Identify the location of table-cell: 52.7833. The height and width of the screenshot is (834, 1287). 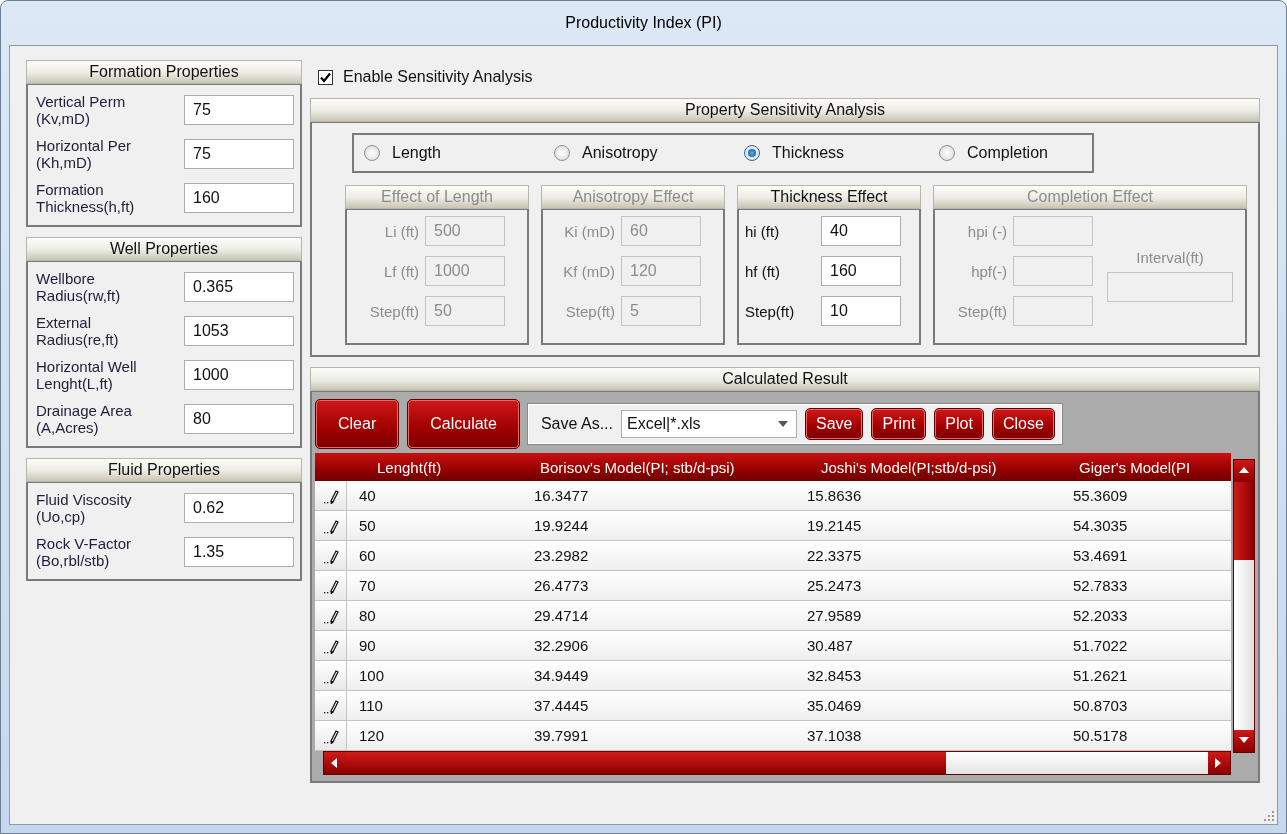
(1149, 586).